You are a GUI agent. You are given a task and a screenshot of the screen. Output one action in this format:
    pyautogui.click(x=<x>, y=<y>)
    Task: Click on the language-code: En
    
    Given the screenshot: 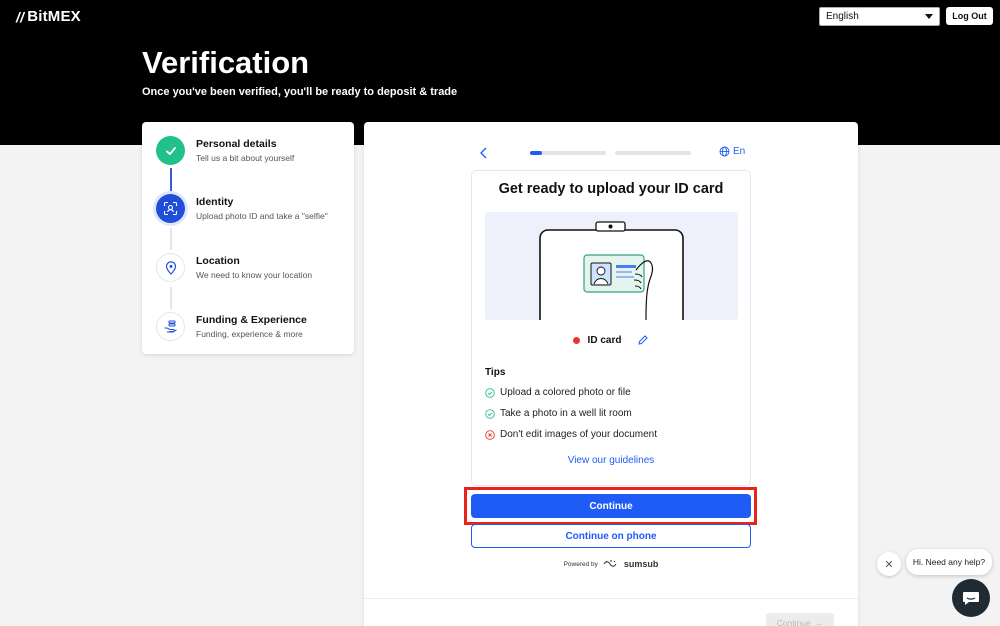 What is the action you would take?
    pyautogui.click(x=739, y=151)
    